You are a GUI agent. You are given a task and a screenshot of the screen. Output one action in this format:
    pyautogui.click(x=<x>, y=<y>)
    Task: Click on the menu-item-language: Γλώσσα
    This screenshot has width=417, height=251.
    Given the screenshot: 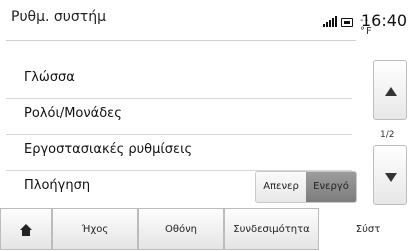 What is the action you would take?
    pyautogui.click(x=177, y=81)
    